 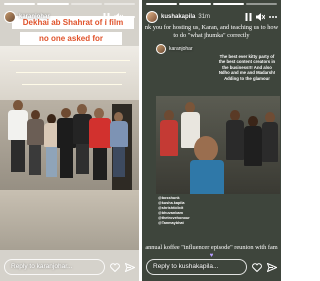 I want to click on story-header: karanjohar, so click(x=69, y=17).